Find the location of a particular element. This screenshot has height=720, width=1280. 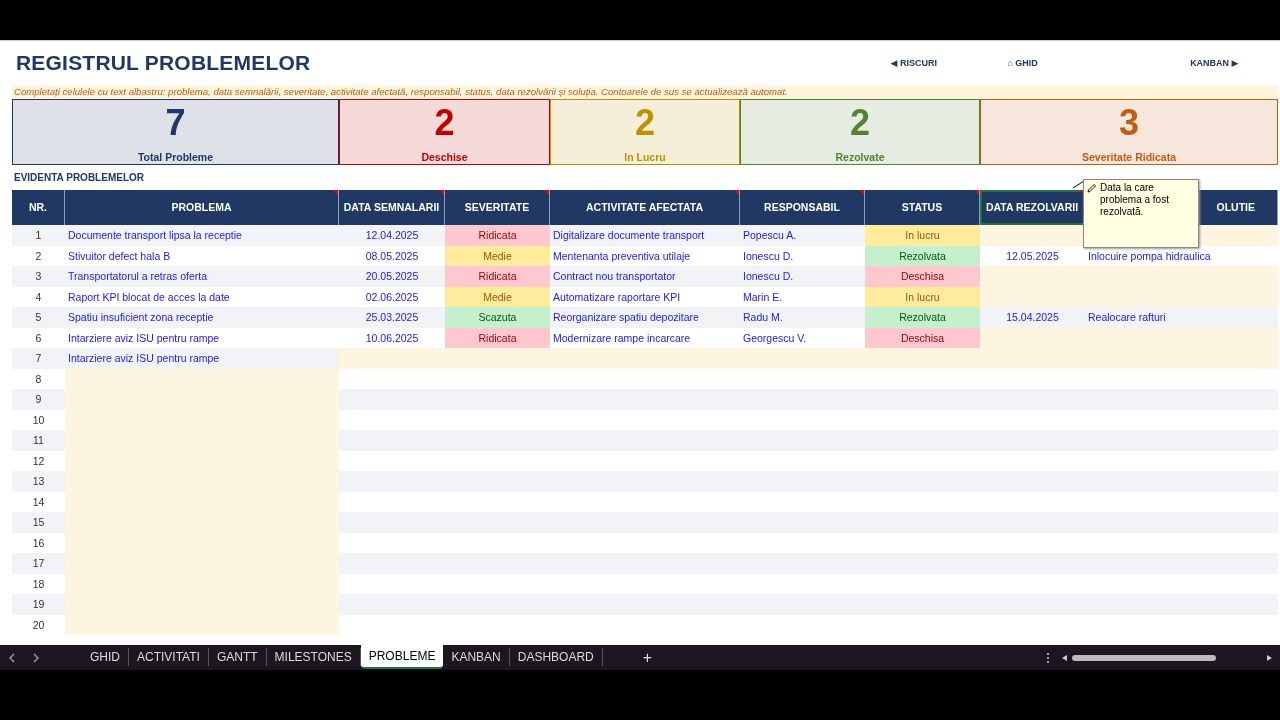

column-header: DATA REZOLVARII is located at coordinates (1032, 207).